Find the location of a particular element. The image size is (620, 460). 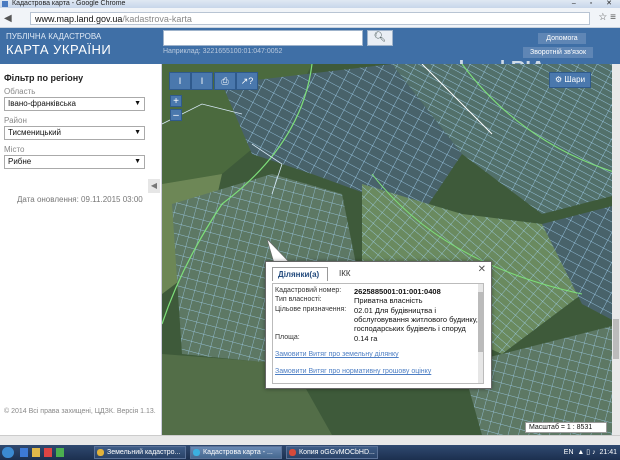

print-icon: ⎙ is located at coordinates (225, 81).